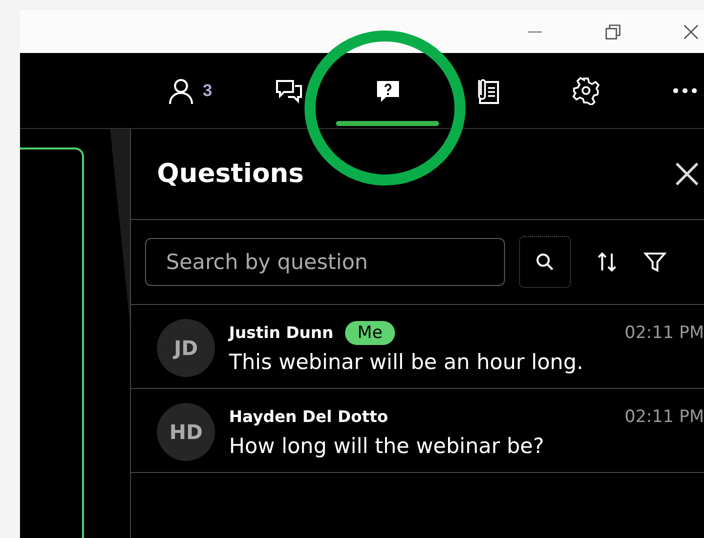  Describe the element at coordinates (684, 91) in the screenshot. I see `more-icon` at that location.